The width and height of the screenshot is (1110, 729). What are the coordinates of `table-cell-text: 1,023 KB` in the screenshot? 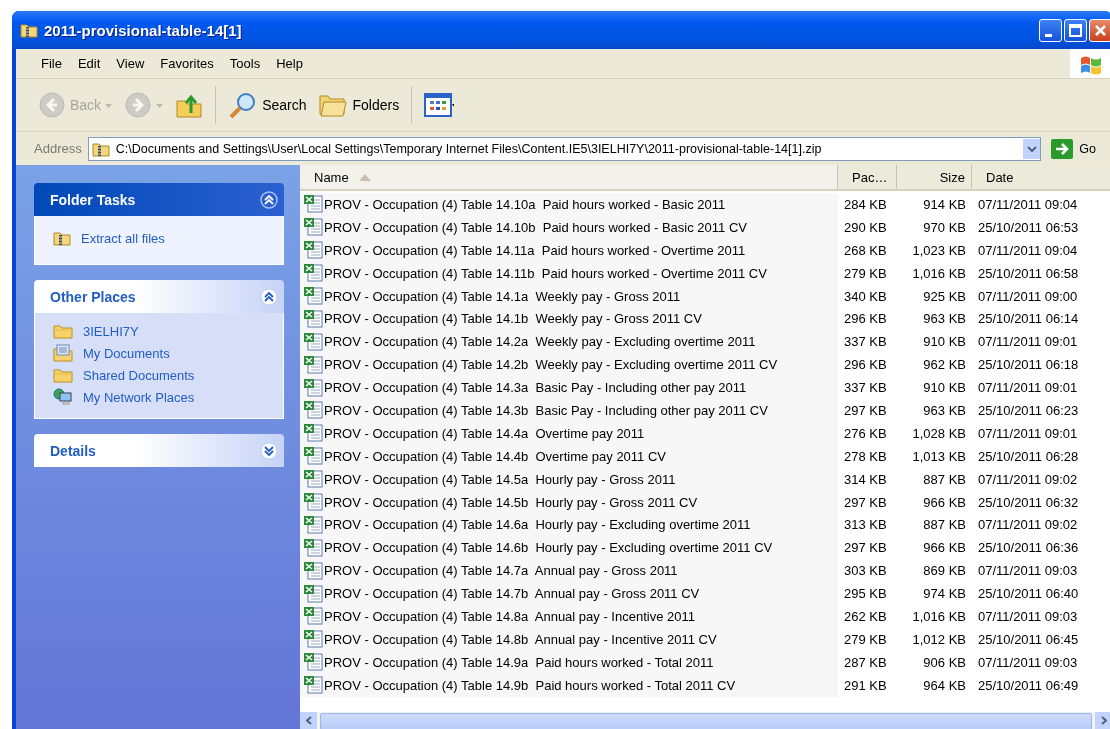 It's located at (939, 250).